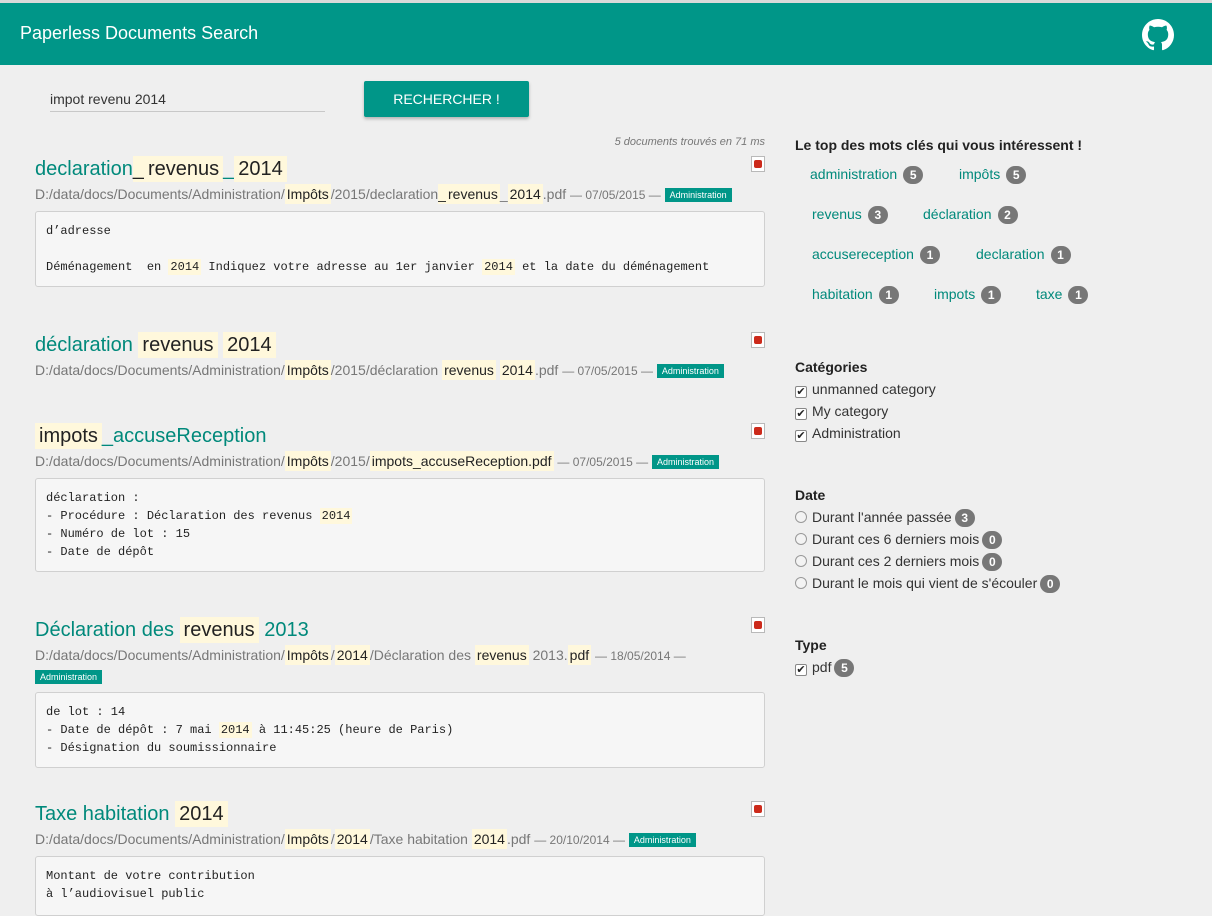 Image resolution: width=1212 pixels, height=916 pixels. I want to click on title-text: _, so click(229, 169).